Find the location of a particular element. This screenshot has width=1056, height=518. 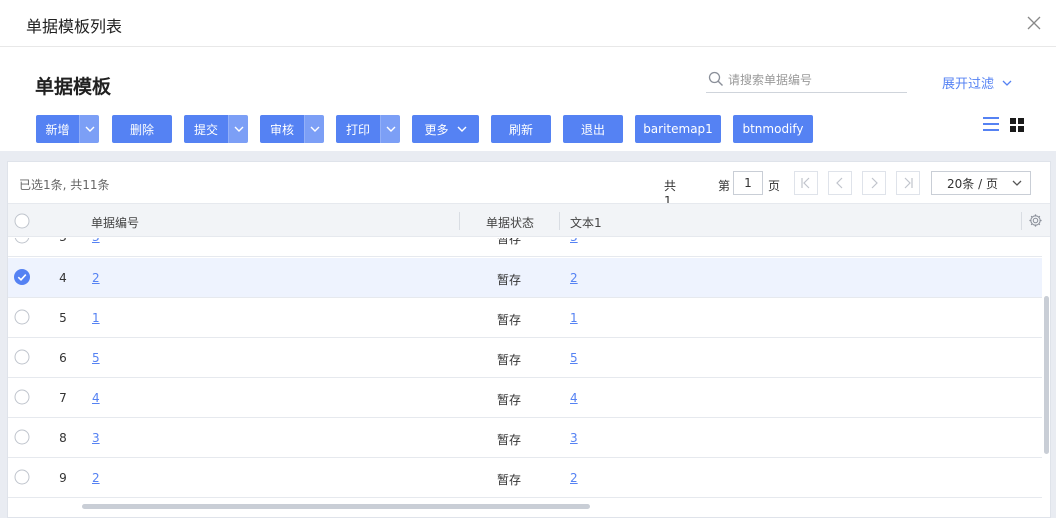

vertical-scrollbar is located at coordinates (1046, 369).